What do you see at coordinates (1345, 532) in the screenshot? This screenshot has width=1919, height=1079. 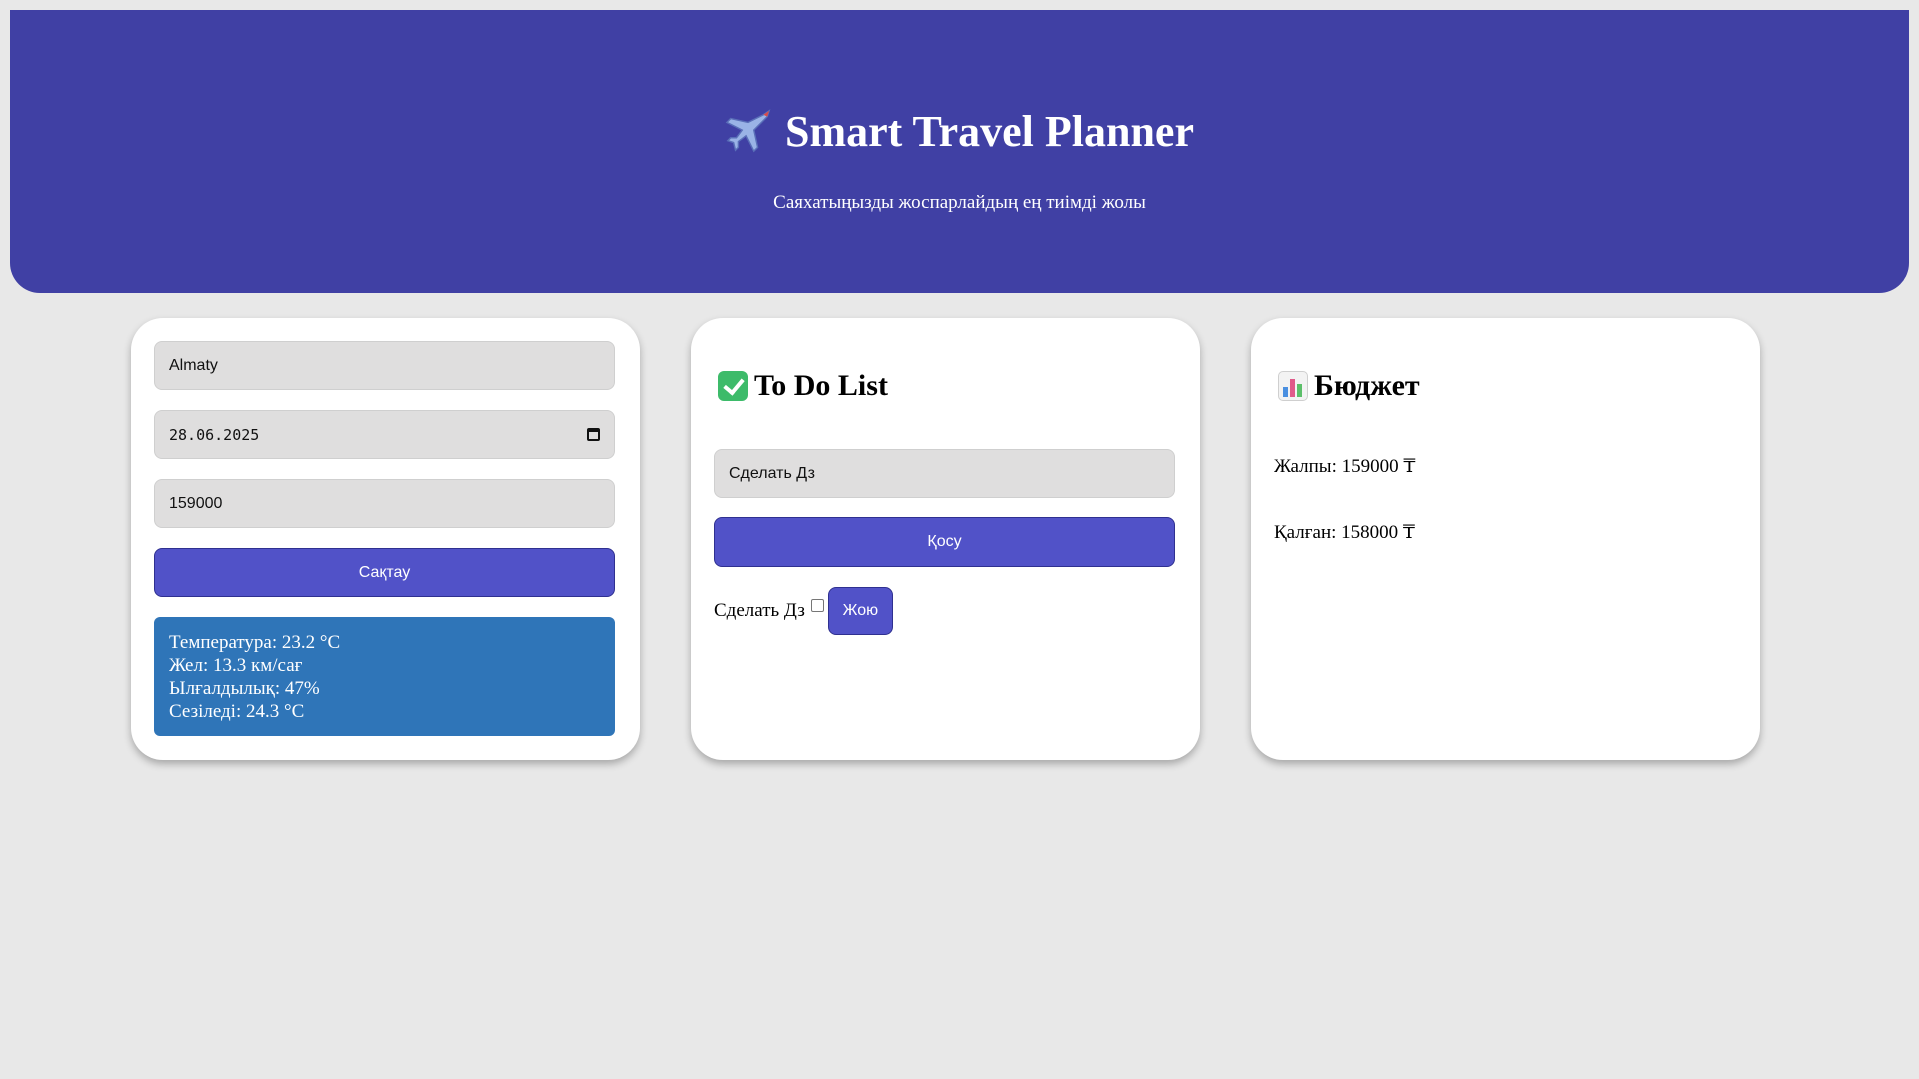 I see `budget-remaining: Қалған: 158000 ₸` at bounding box center [1345, 532].